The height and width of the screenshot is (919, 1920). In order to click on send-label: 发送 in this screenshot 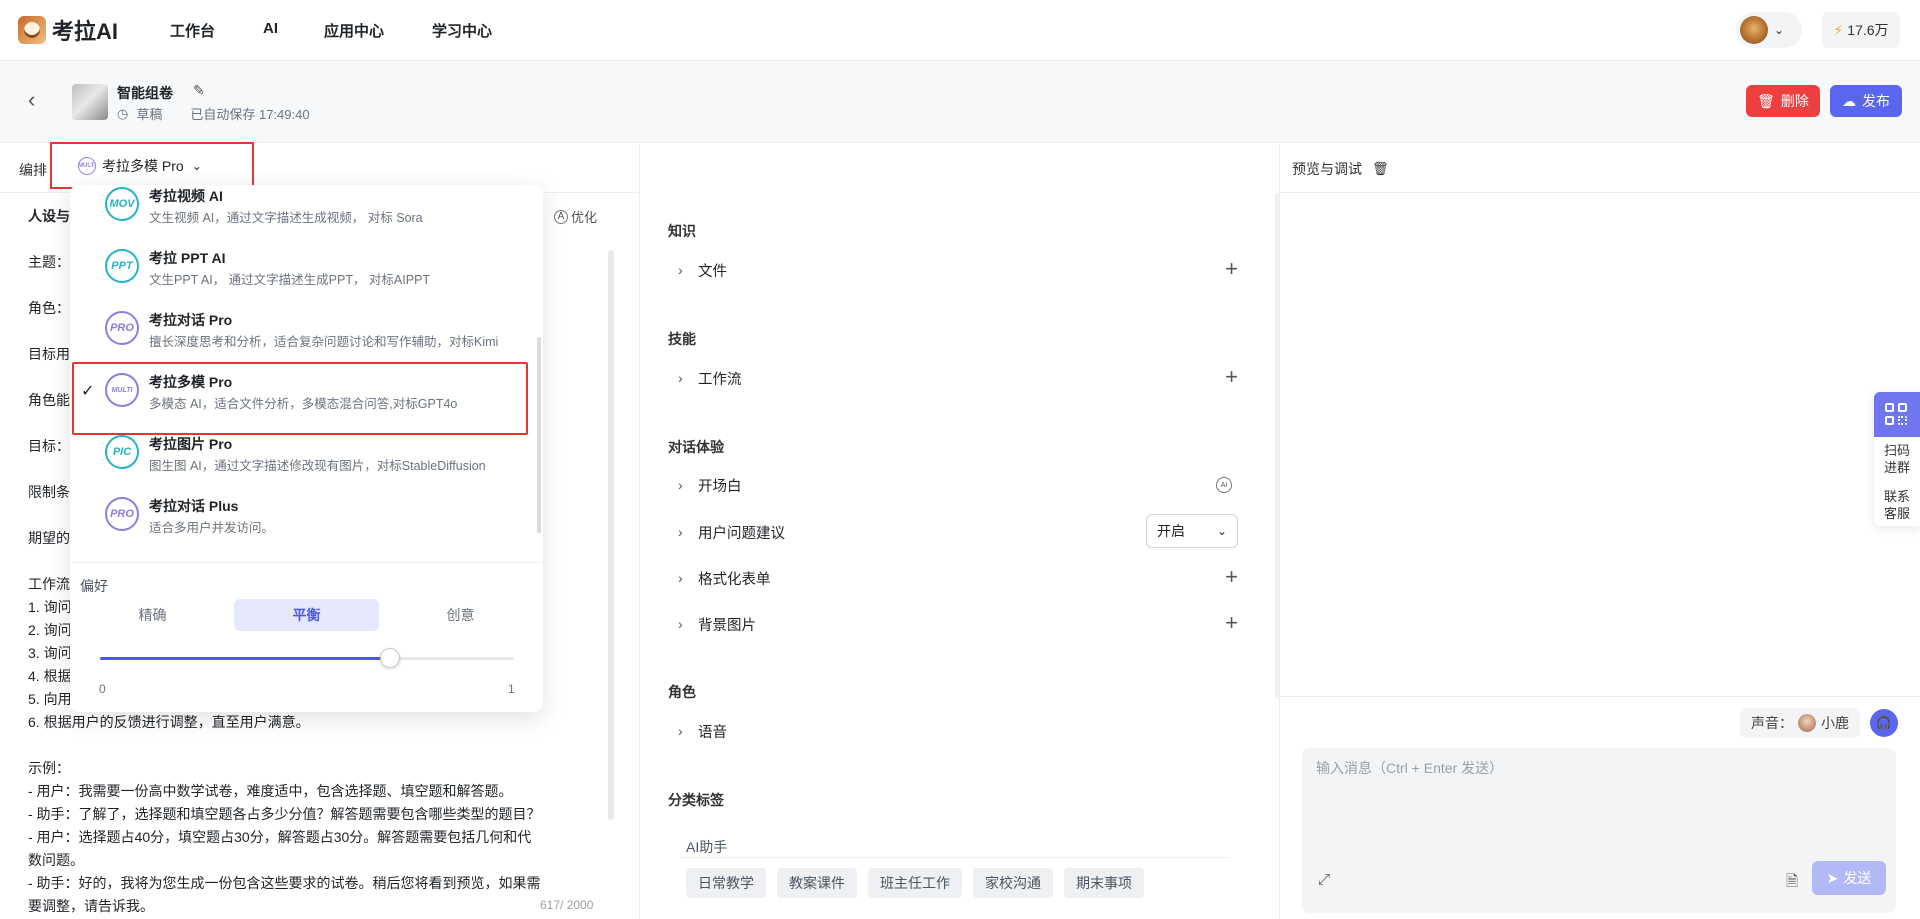, I will do `click(1857, 878)`.